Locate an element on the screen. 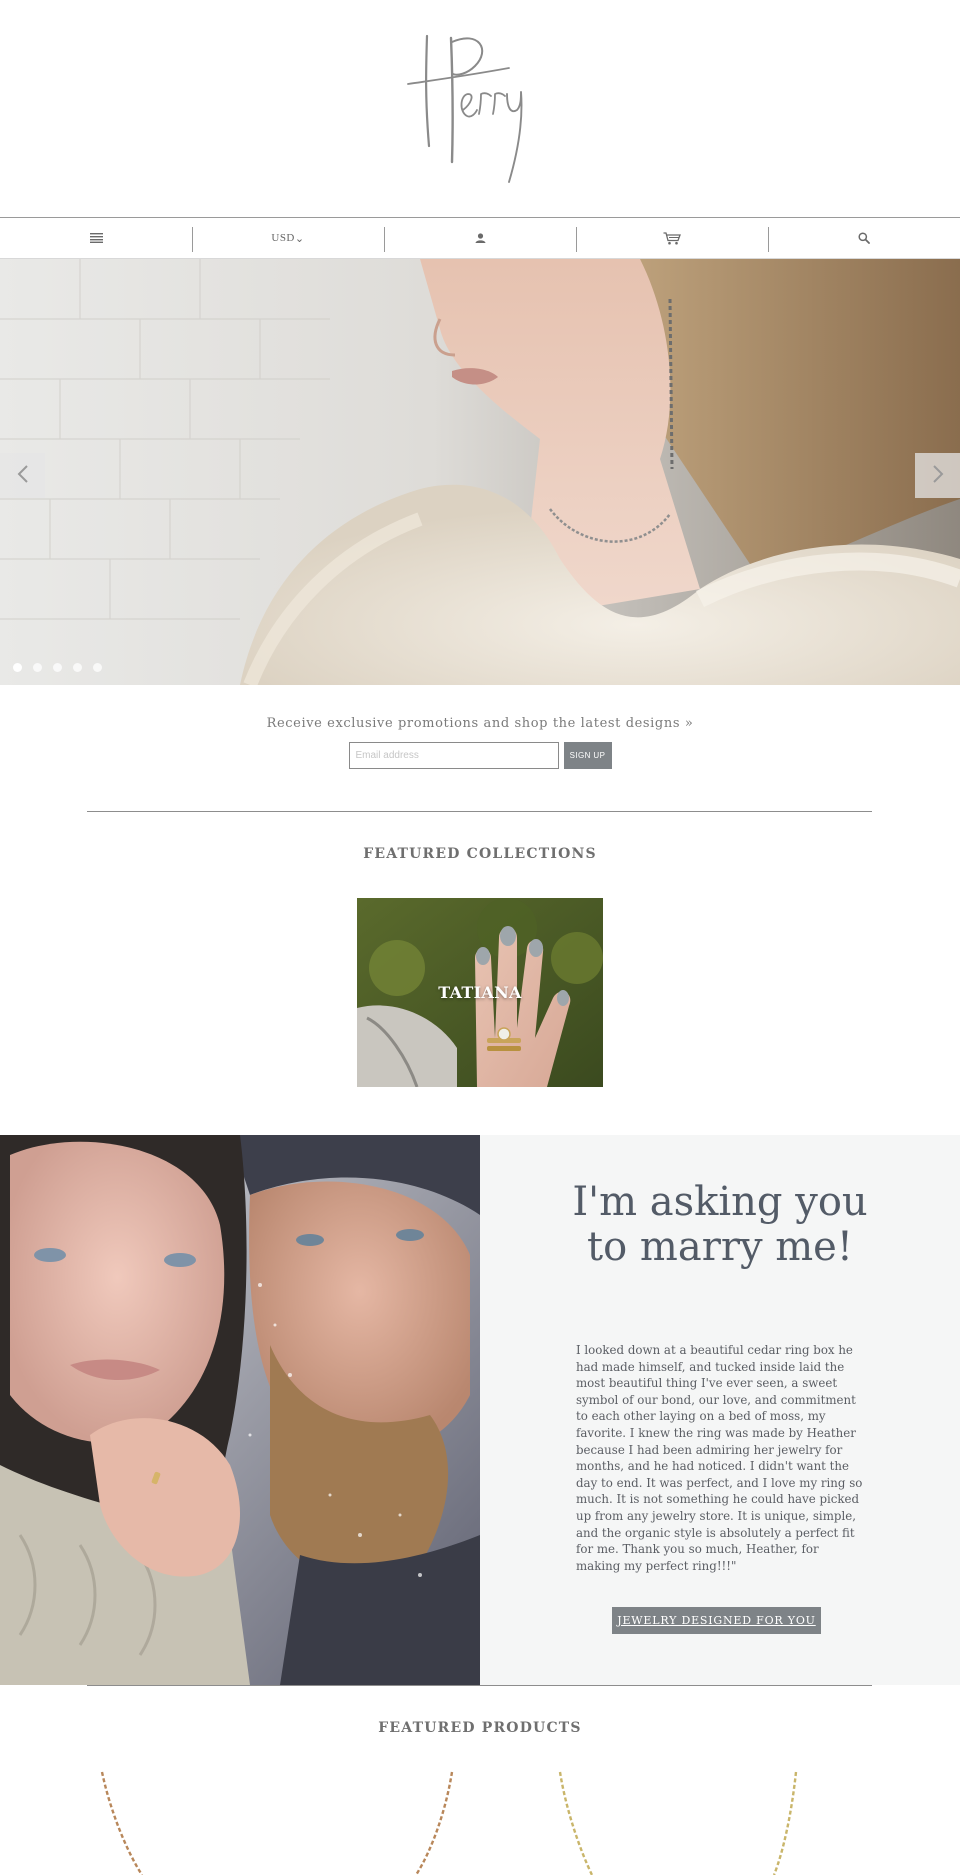 The height and width of the screenshot is (1875, 960). product-images is located at coordinates (449, 1823).